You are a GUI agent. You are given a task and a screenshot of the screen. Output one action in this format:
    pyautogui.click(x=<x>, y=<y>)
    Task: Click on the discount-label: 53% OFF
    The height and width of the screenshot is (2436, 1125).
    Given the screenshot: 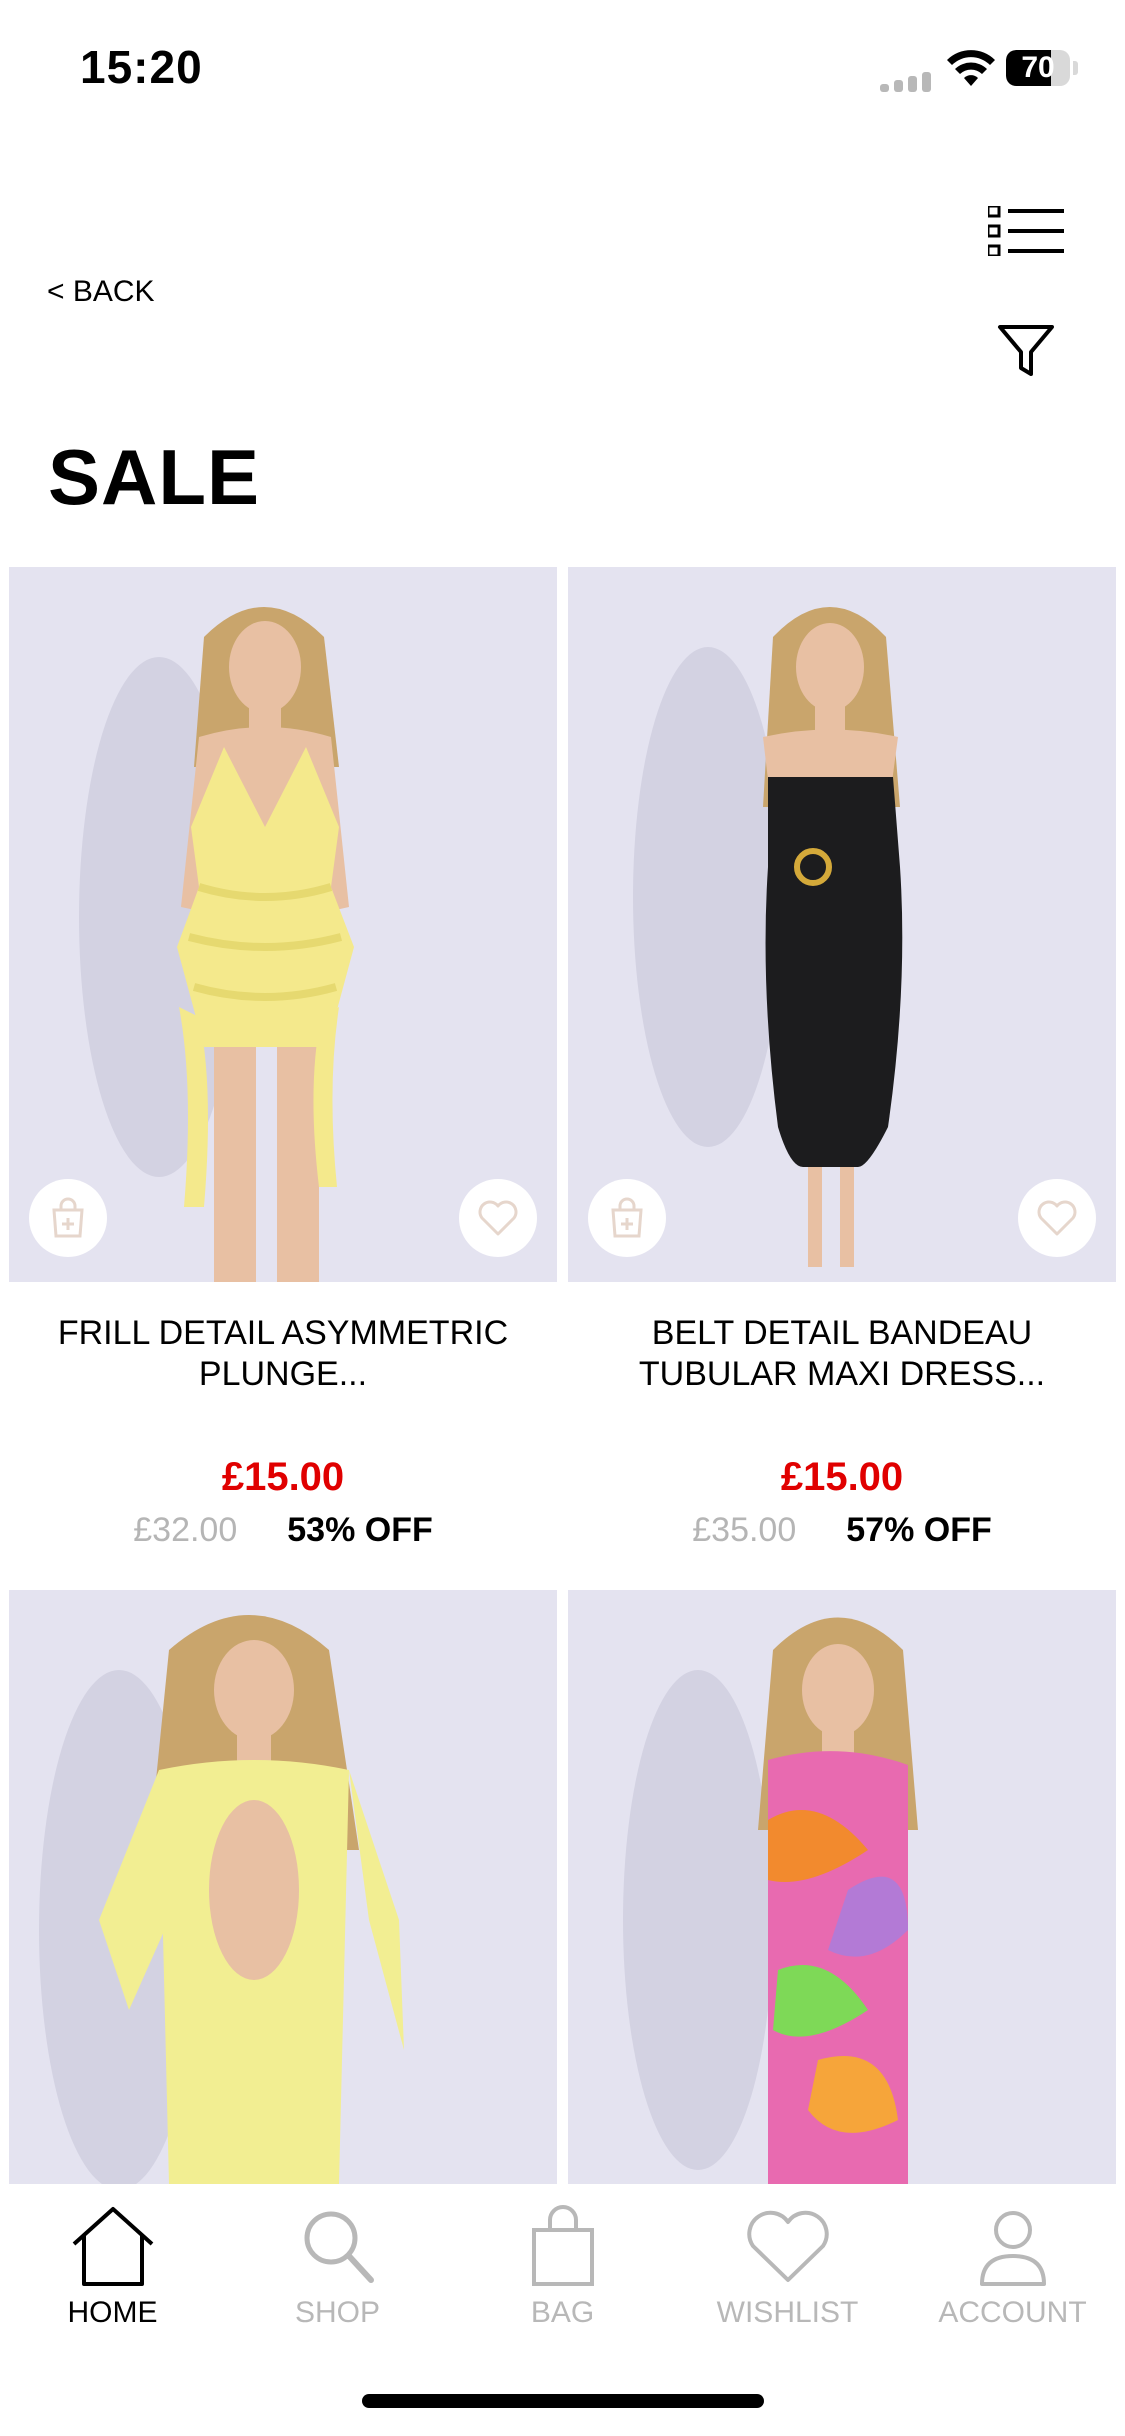 What is the action you would take?
    pyautogui.click(x=360, y=1530)
    